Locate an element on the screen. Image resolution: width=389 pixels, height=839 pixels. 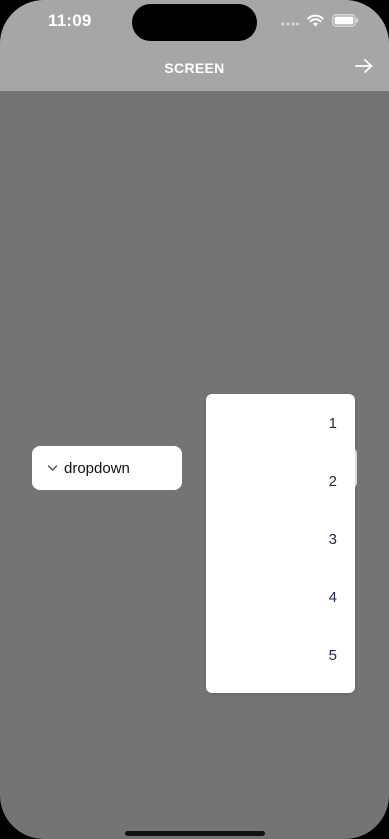
status-time: 11:09 is located at coordinates (70, 20).